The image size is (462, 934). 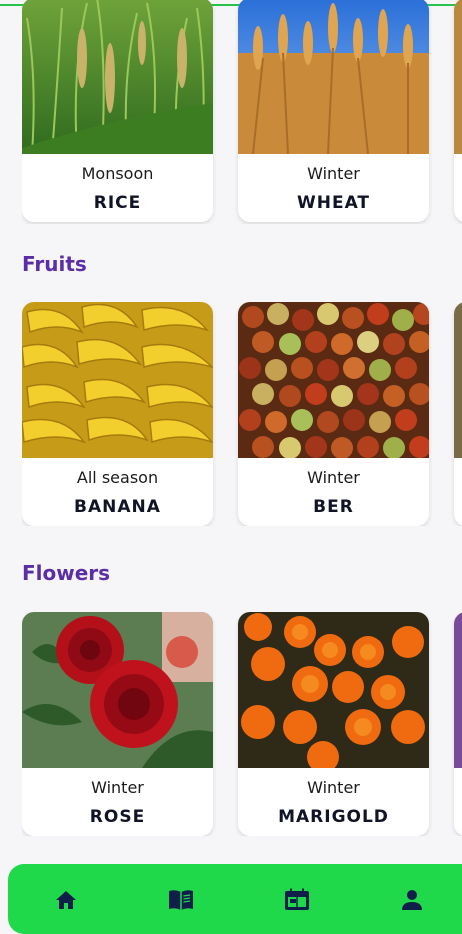 I want to click on flower-card-rose: Winter ROSE, so click(x=117, y=724).